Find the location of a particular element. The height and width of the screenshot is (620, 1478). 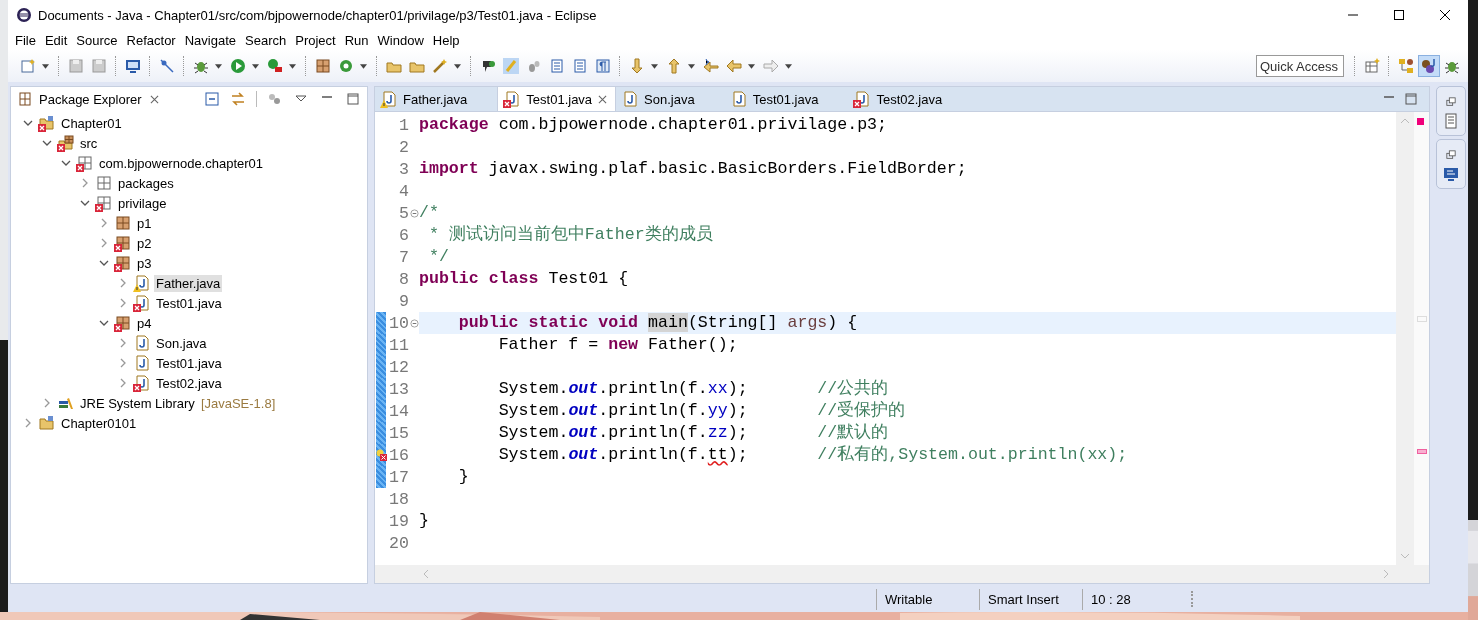

collapse-all-icon is located at coordinates (212, 99).